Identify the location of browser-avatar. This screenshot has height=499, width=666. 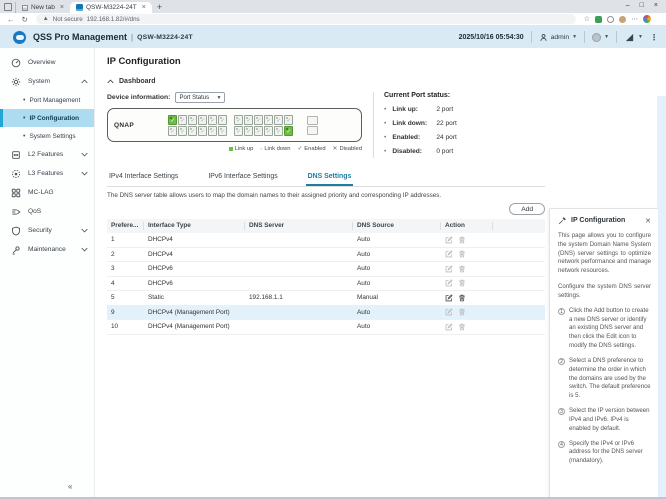
(623, 19).